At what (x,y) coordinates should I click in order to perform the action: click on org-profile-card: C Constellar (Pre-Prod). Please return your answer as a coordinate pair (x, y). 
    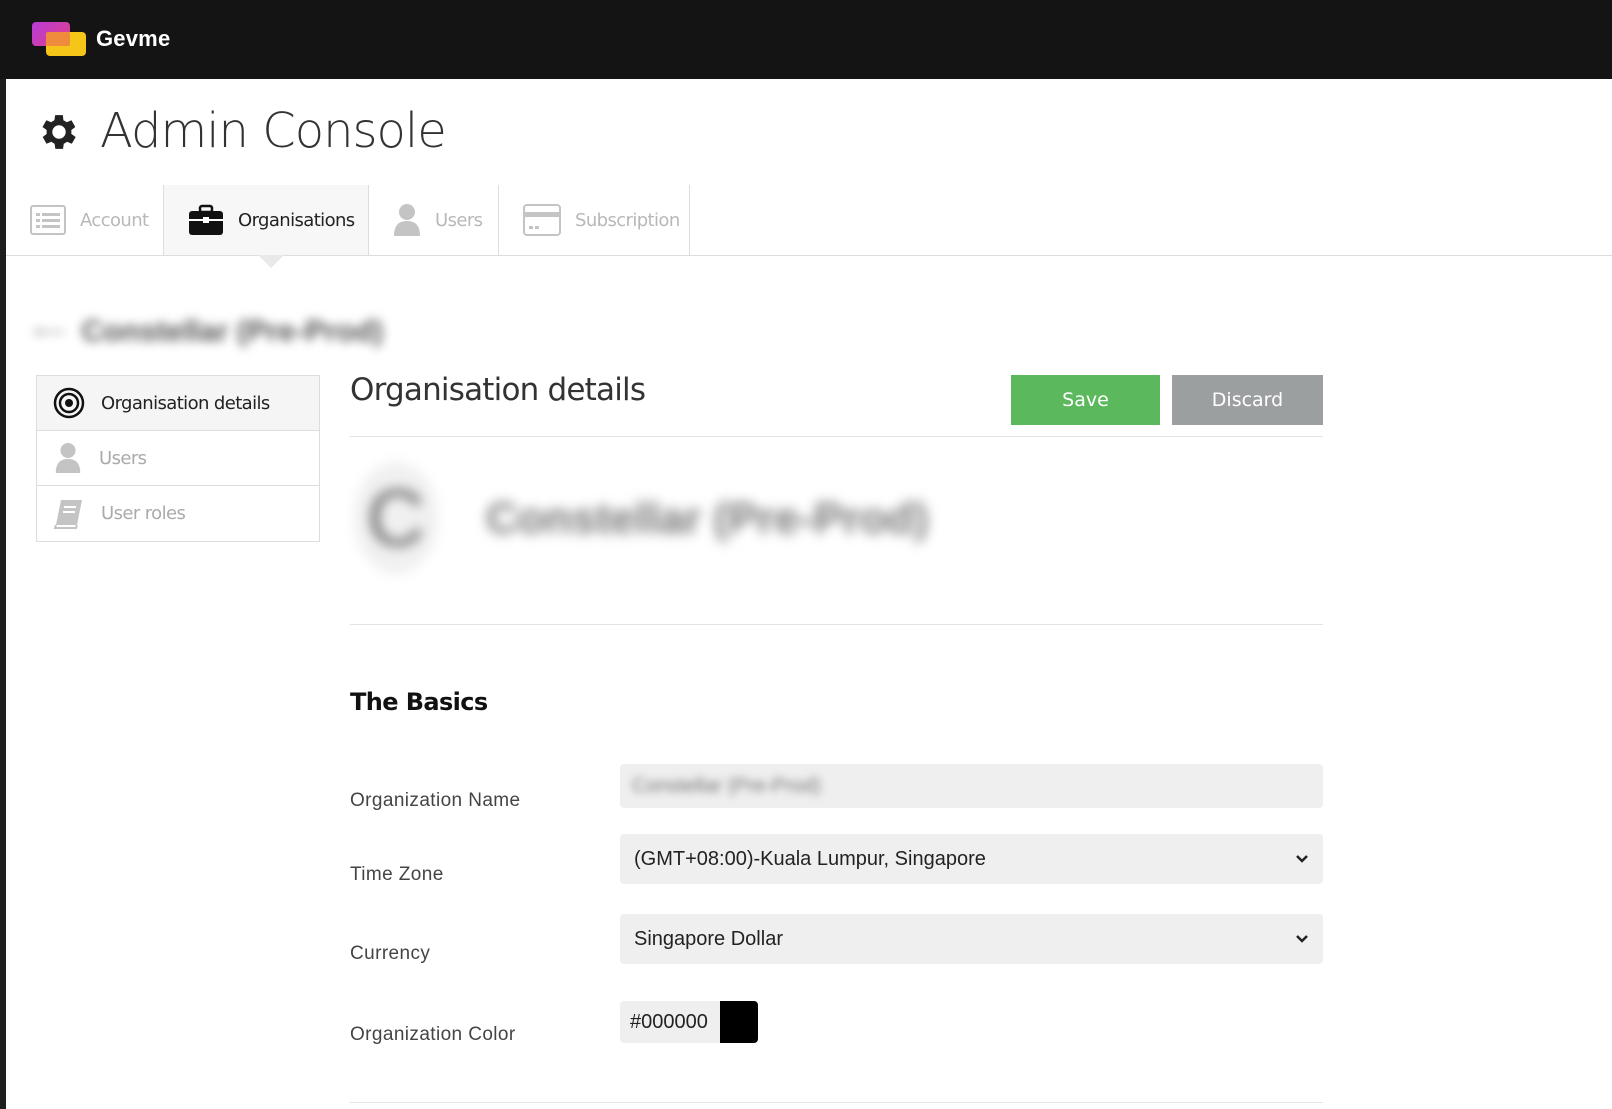
    Looking at the image, I should click on (836, 531).